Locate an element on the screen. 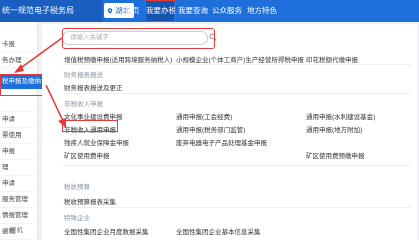  nav-tax-query: 我要查询 is located at coordinates (193, 11).